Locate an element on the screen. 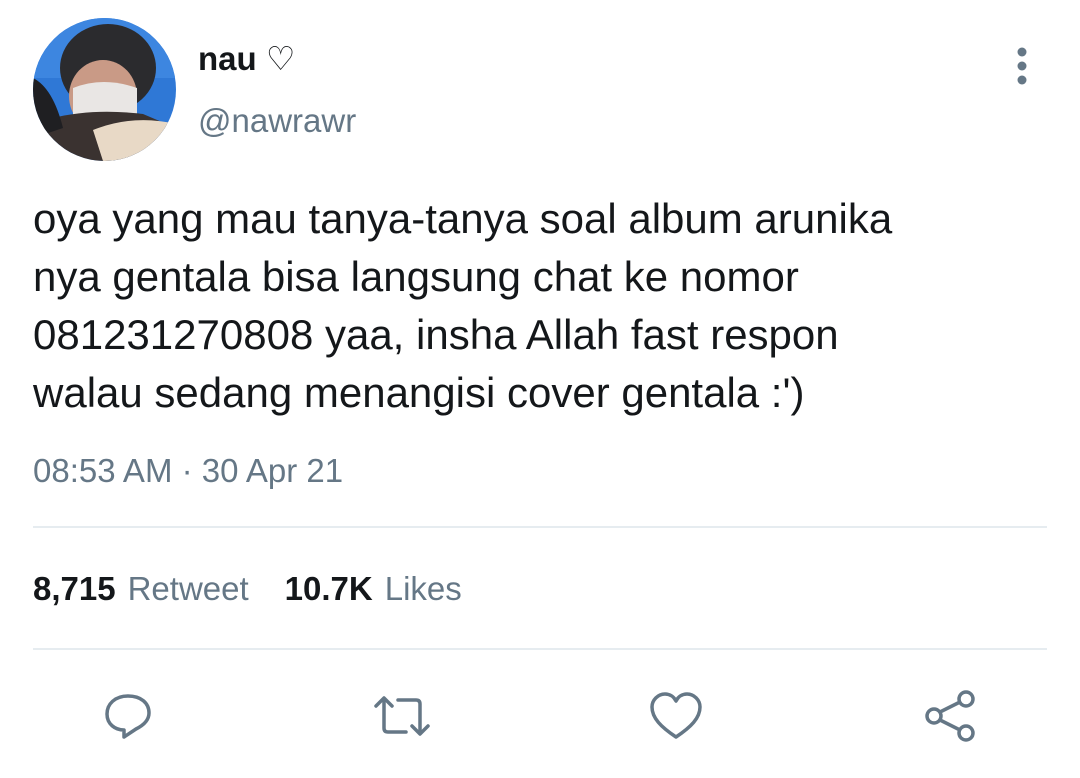 This screenshot has height=778, width=1080. avatar is located at coordinates (104, 89).